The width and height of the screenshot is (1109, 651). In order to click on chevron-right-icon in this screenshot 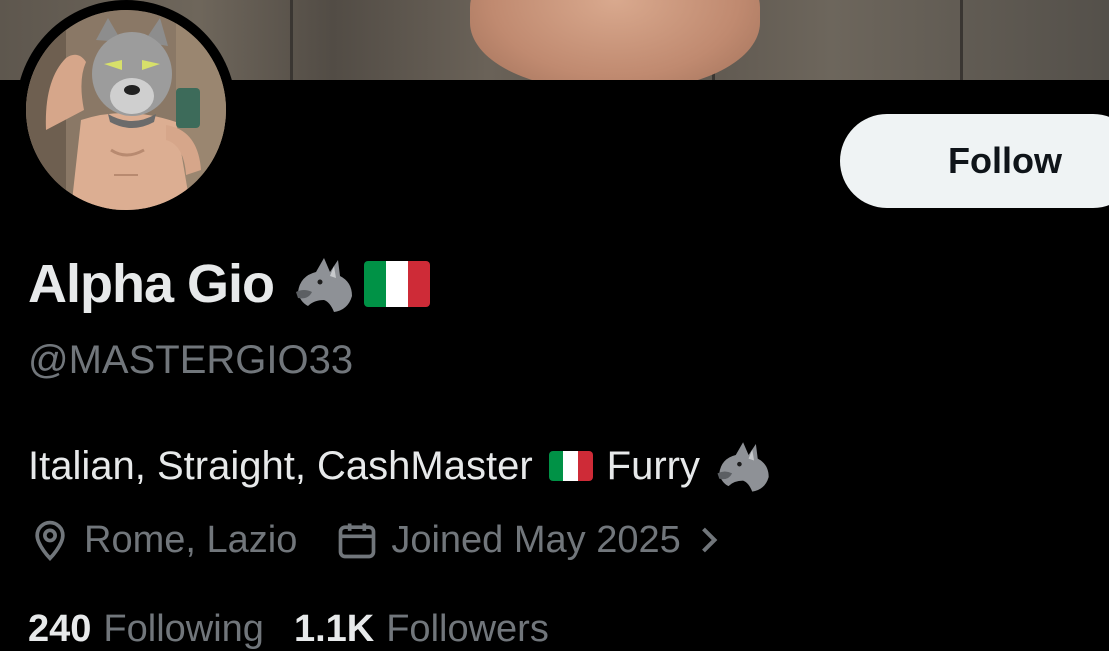, I will do `click(709, 540)`.